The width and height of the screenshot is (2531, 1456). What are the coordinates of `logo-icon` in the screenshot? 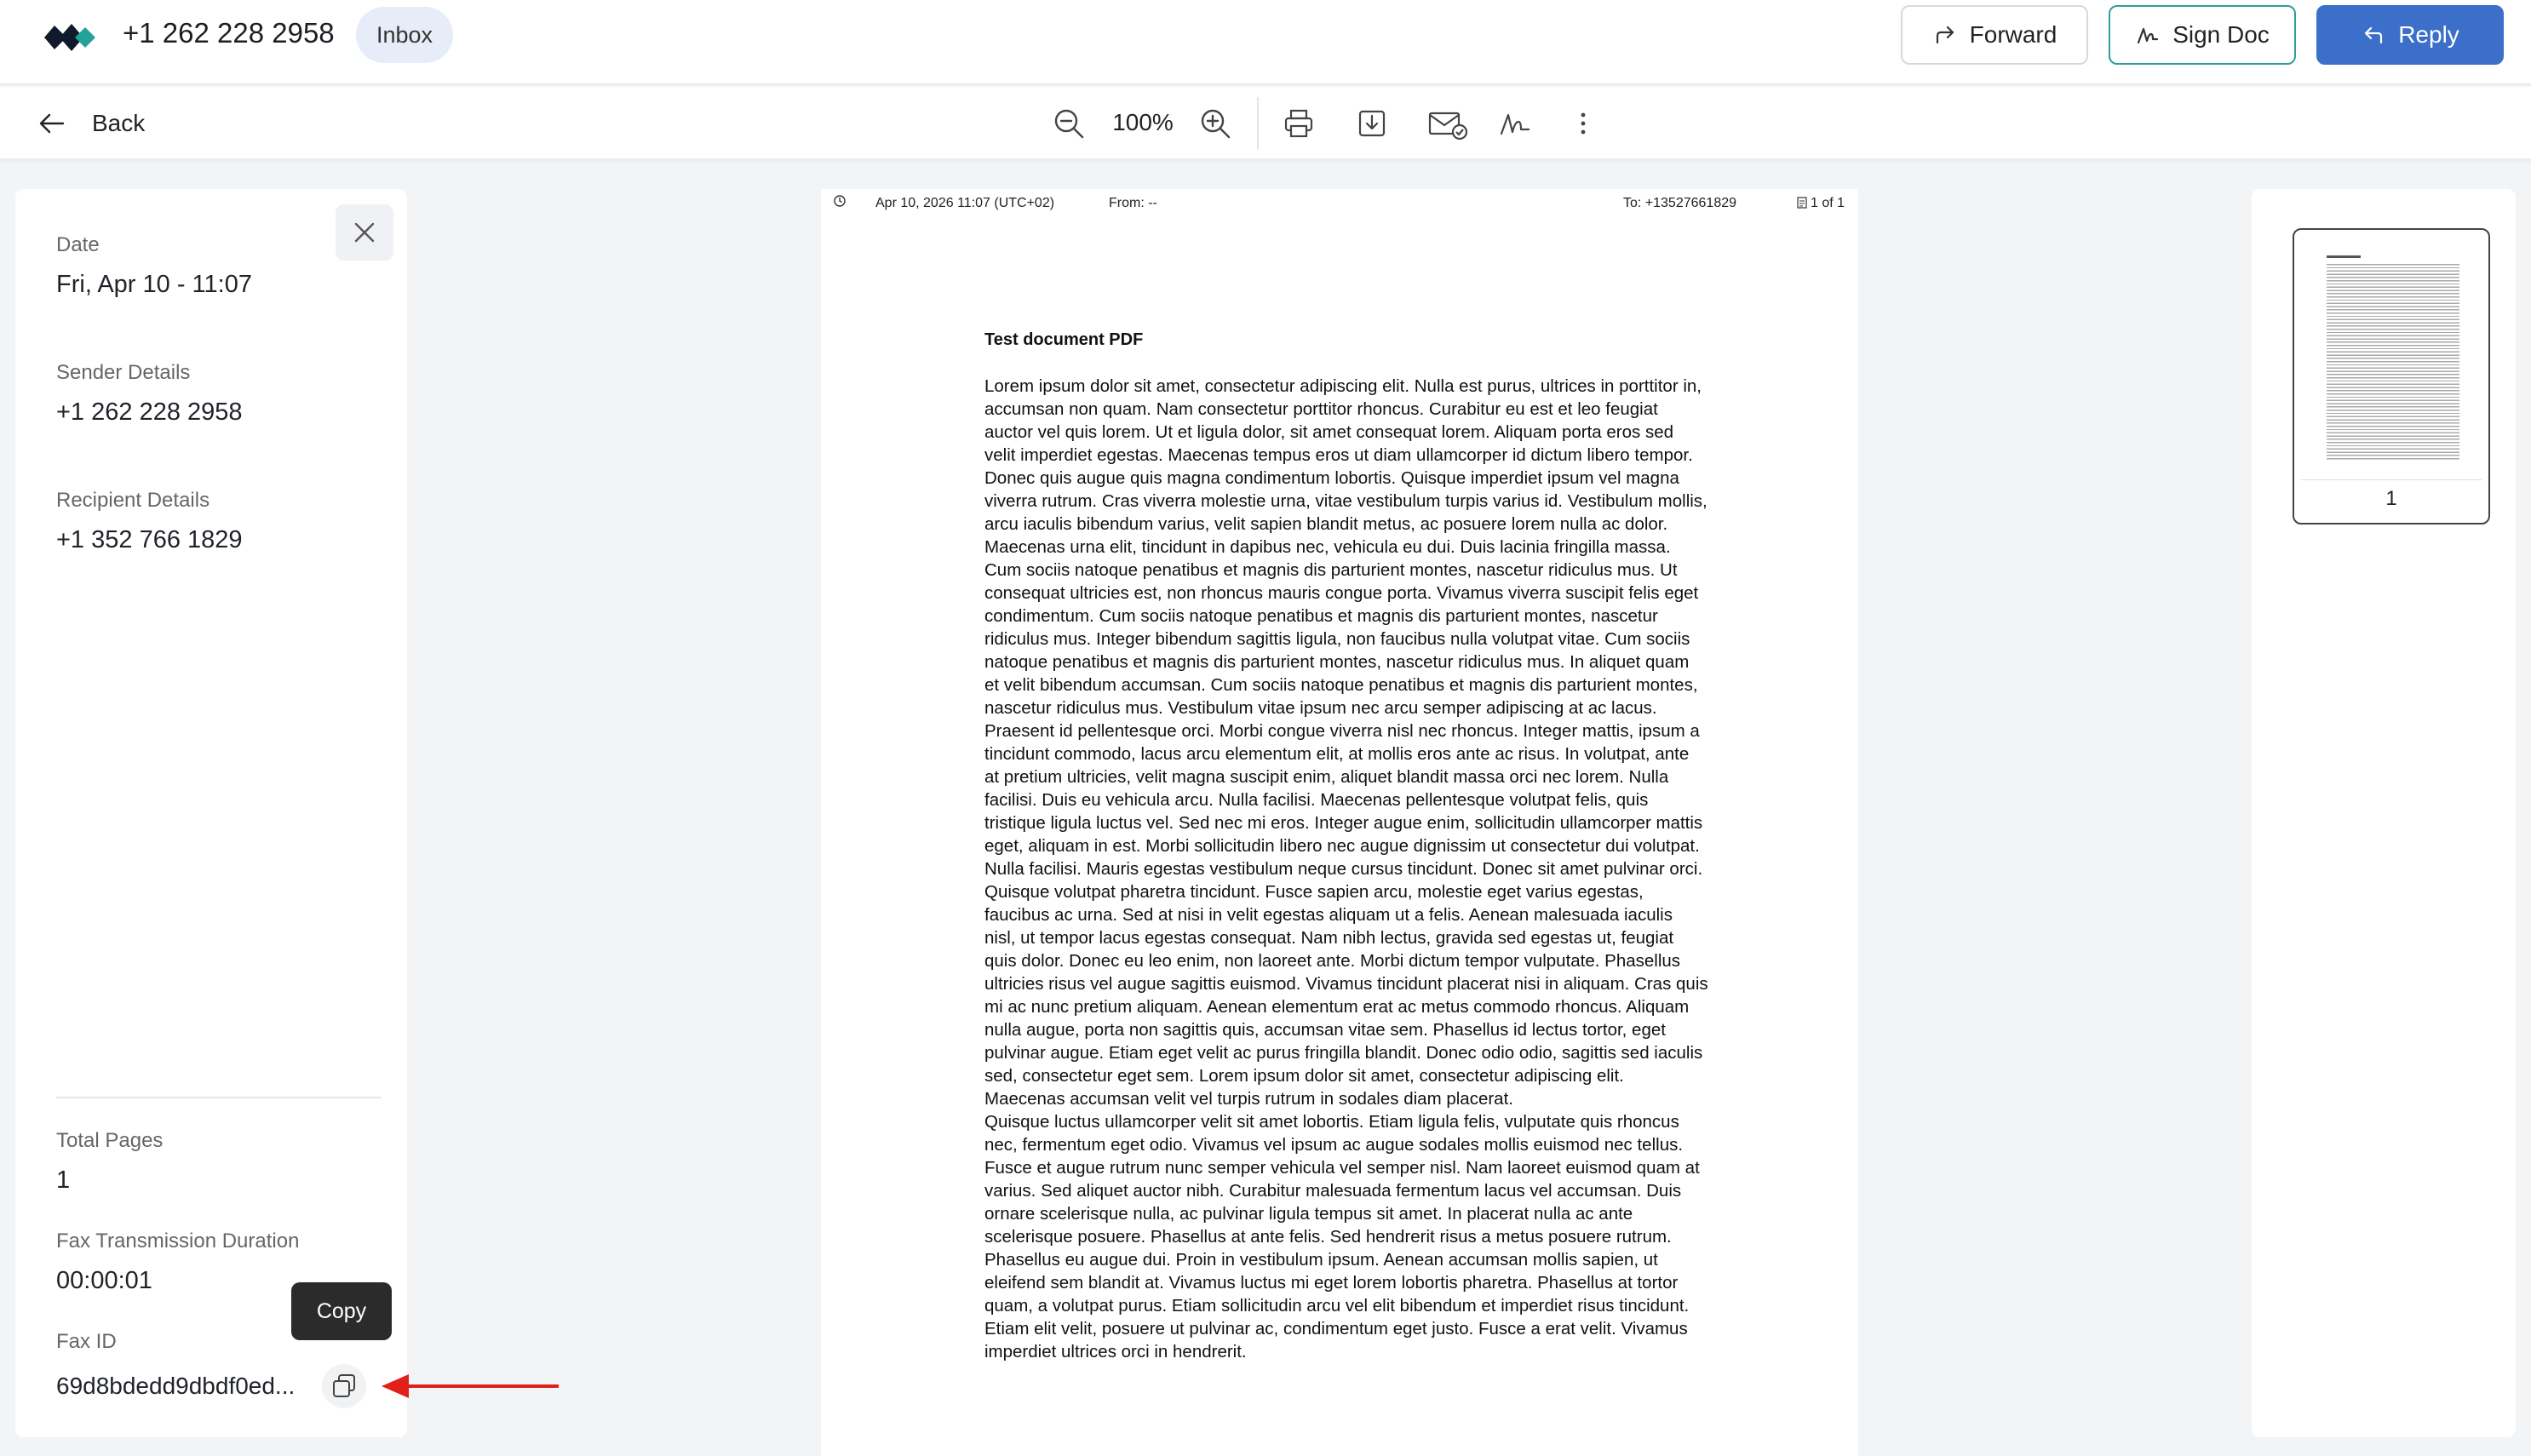 It's located at (69, 37).